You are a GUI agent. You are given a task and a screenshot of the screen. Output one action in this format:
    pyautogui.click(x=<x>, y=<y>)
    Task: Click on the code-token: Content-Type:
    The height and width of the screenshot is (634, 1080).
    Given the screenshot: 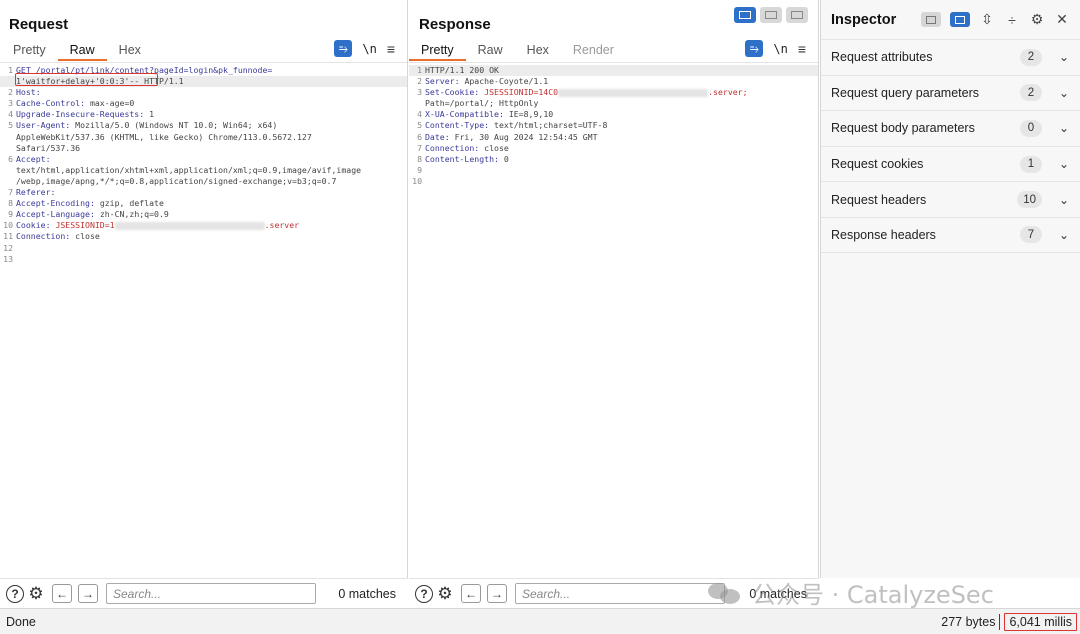 What is the action you would take?
    pyautogui.click(x=460, y=125)
    